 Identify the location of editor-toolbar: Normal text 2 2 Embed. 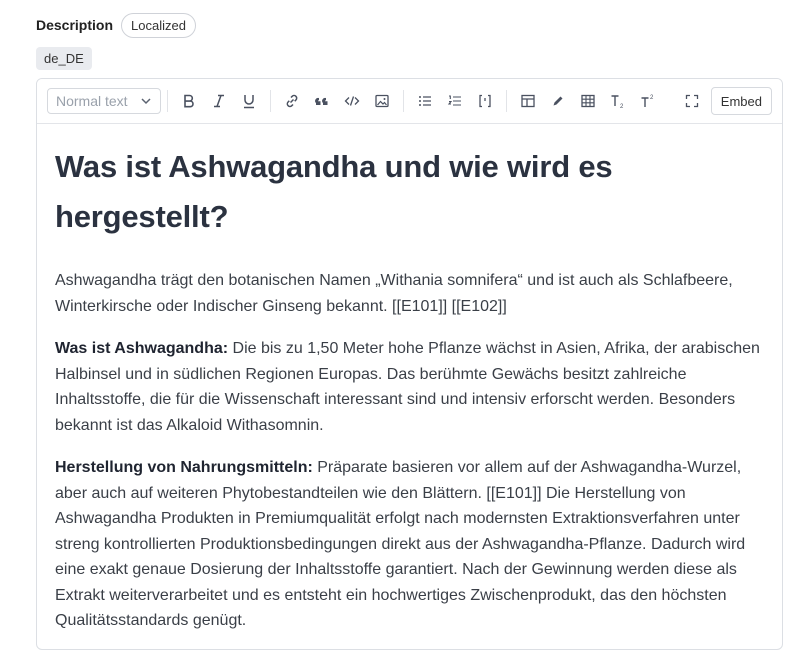
(409, 101).